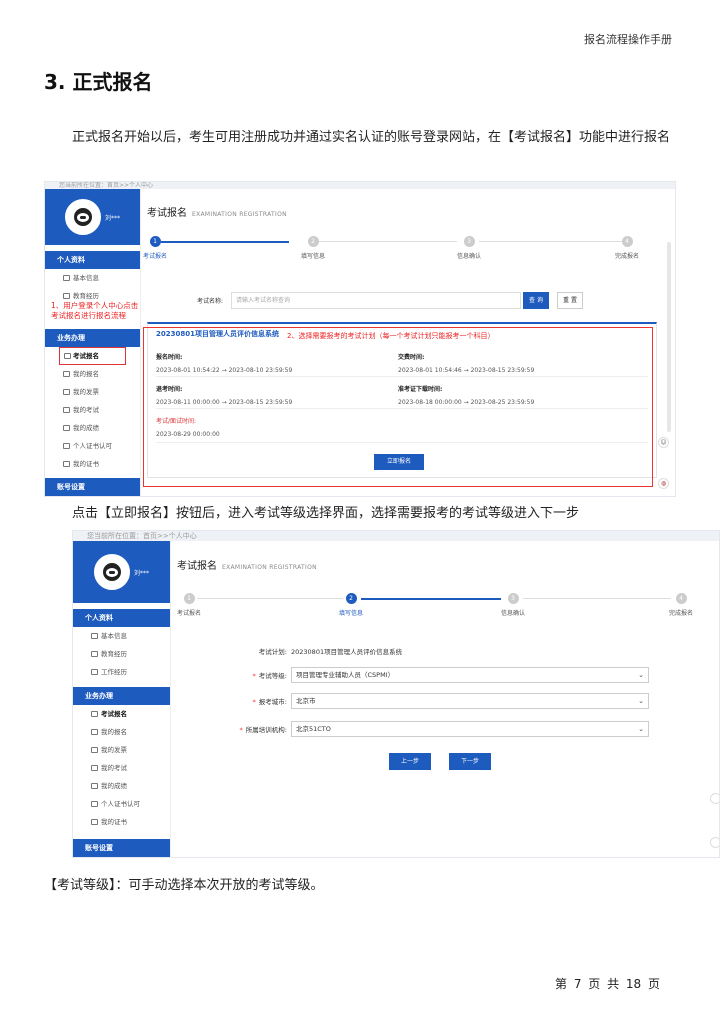 The height and width of the screenshot is (1018, 720). What do you see at coordinates (470, 761) in the screenshot?
I see `next-button: 下一步` at bounding box center [470, 761].